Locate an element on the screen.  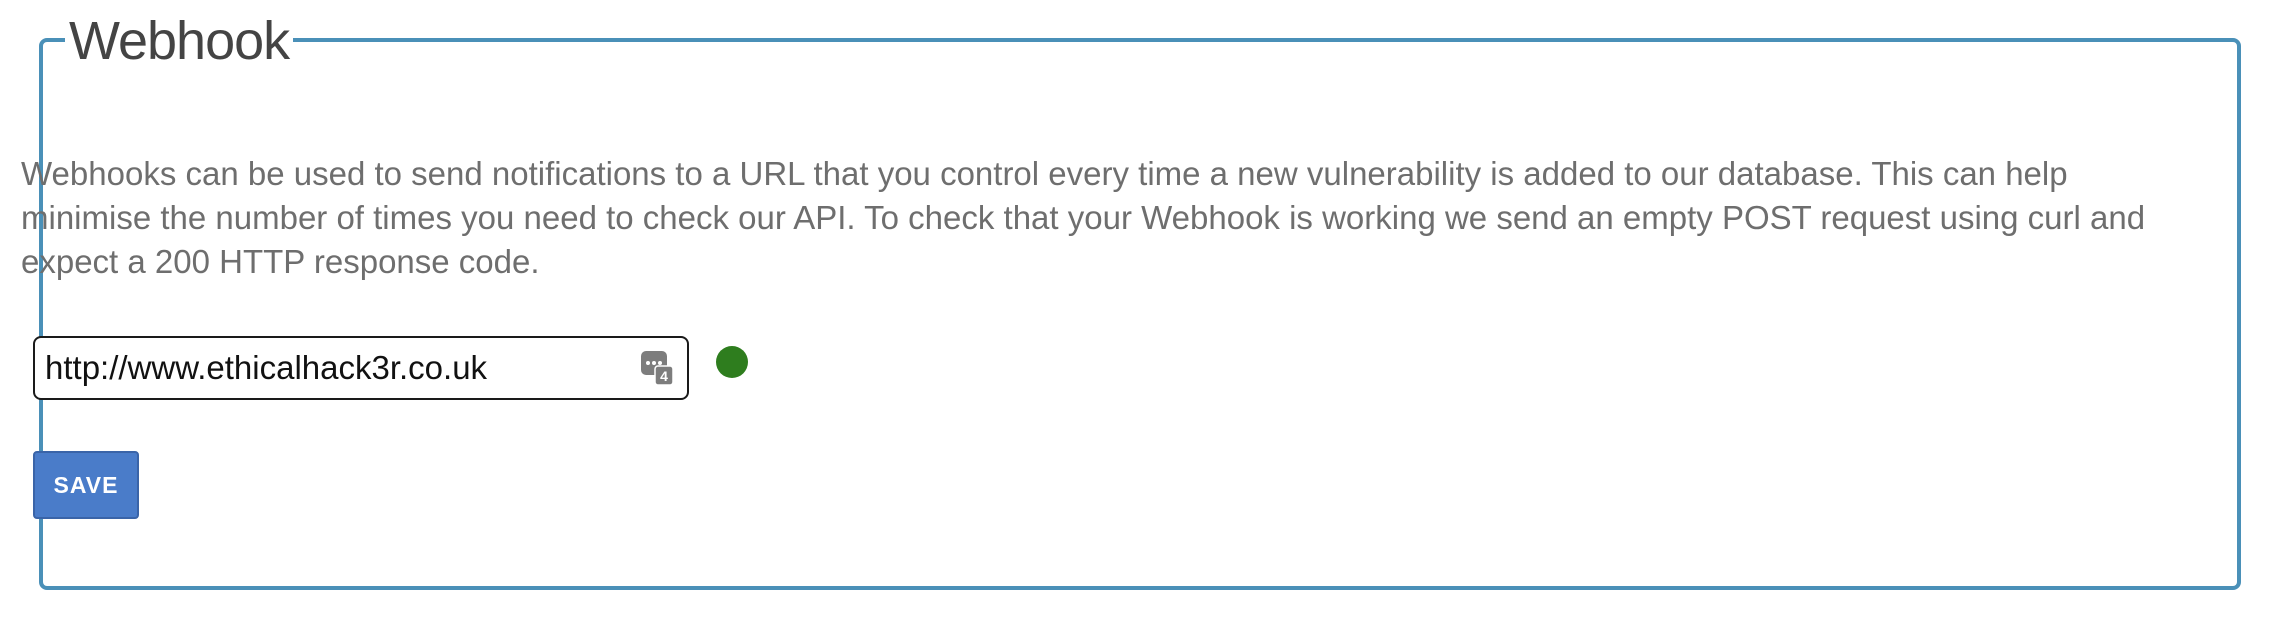
password-manager-count: 4 is located at coordinates (664, 376).